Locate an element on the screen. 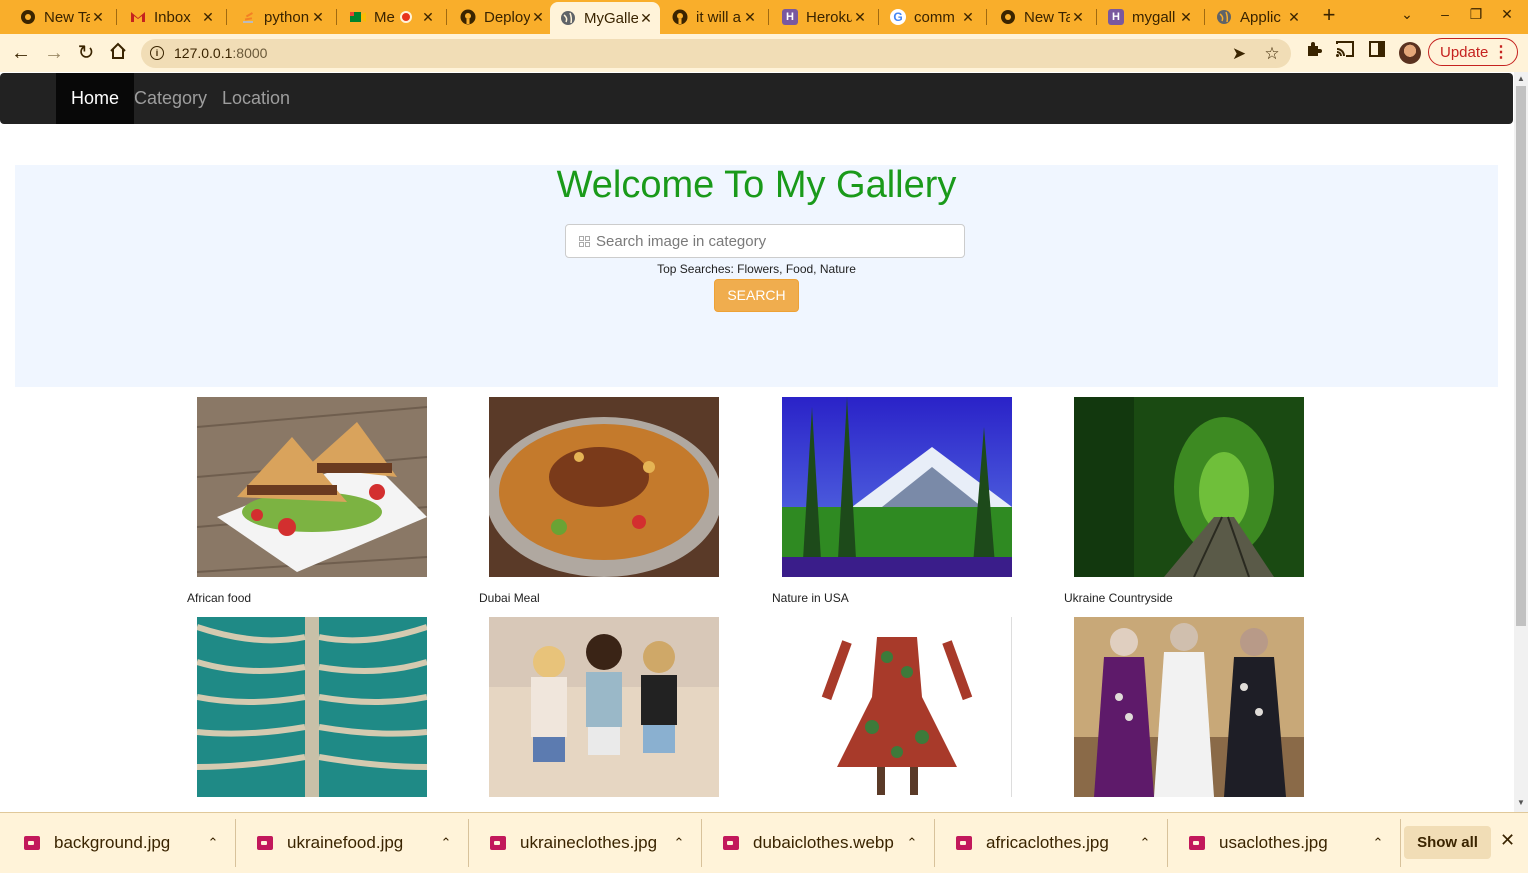 Image resolution: width=1528 pixels, height=873 pixels. tab-inbox: Inbox ✕ is located at coordinates (171, 17).